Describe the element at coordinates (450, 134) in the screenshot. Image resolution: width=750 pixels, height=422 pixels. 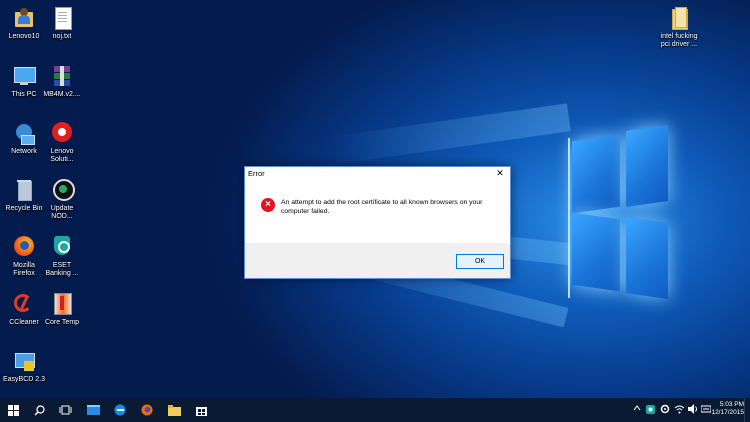
I see `light-beam` at that location.